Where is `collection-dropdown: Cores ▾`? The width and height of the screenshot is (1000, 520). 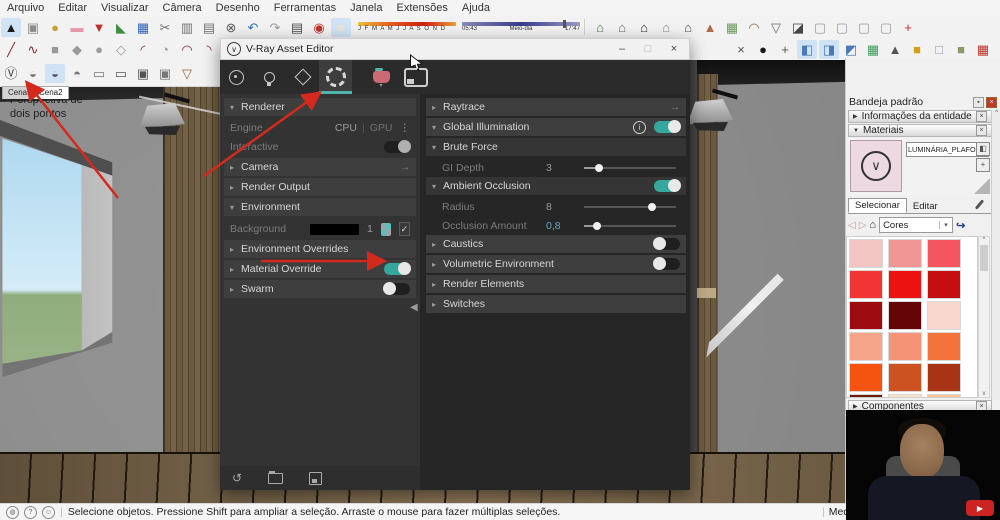
collection-dropdown: Cores ▾ is located at coordinates (916, 225).